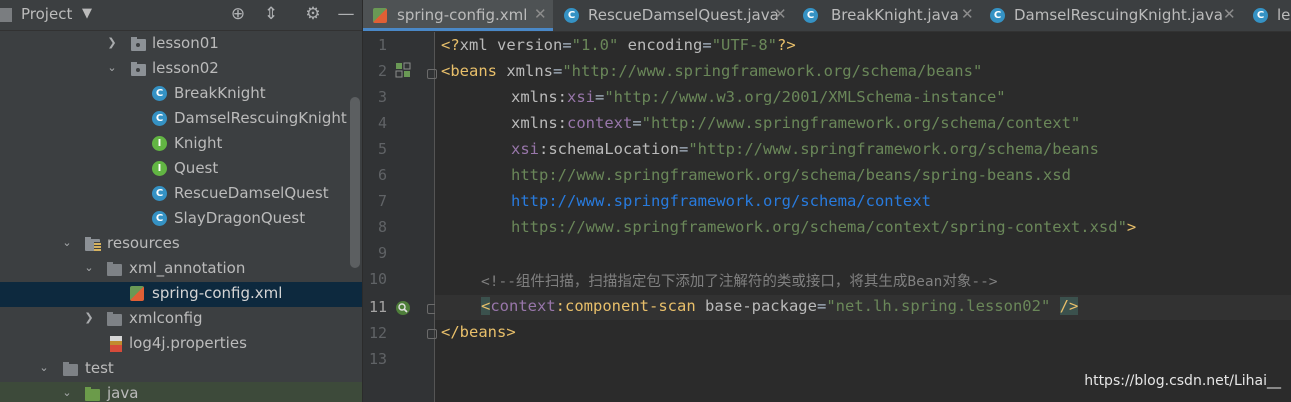 Image resolution: width=1291 pixels, height=402 pixels. I want to click on tree-item-quest: I Quest, so click(181, 169).